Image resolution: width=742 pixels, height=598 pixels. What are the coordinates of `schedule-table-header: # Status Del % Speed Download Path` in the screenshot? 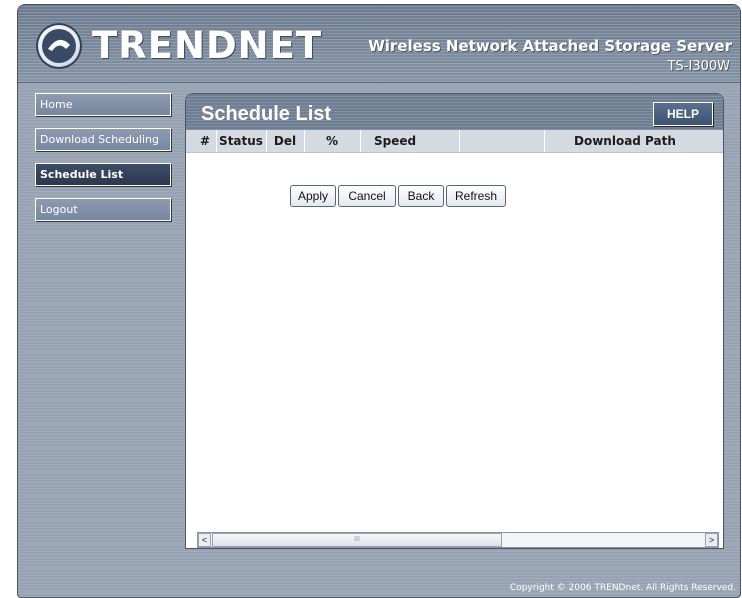 It's located at (454, 141).